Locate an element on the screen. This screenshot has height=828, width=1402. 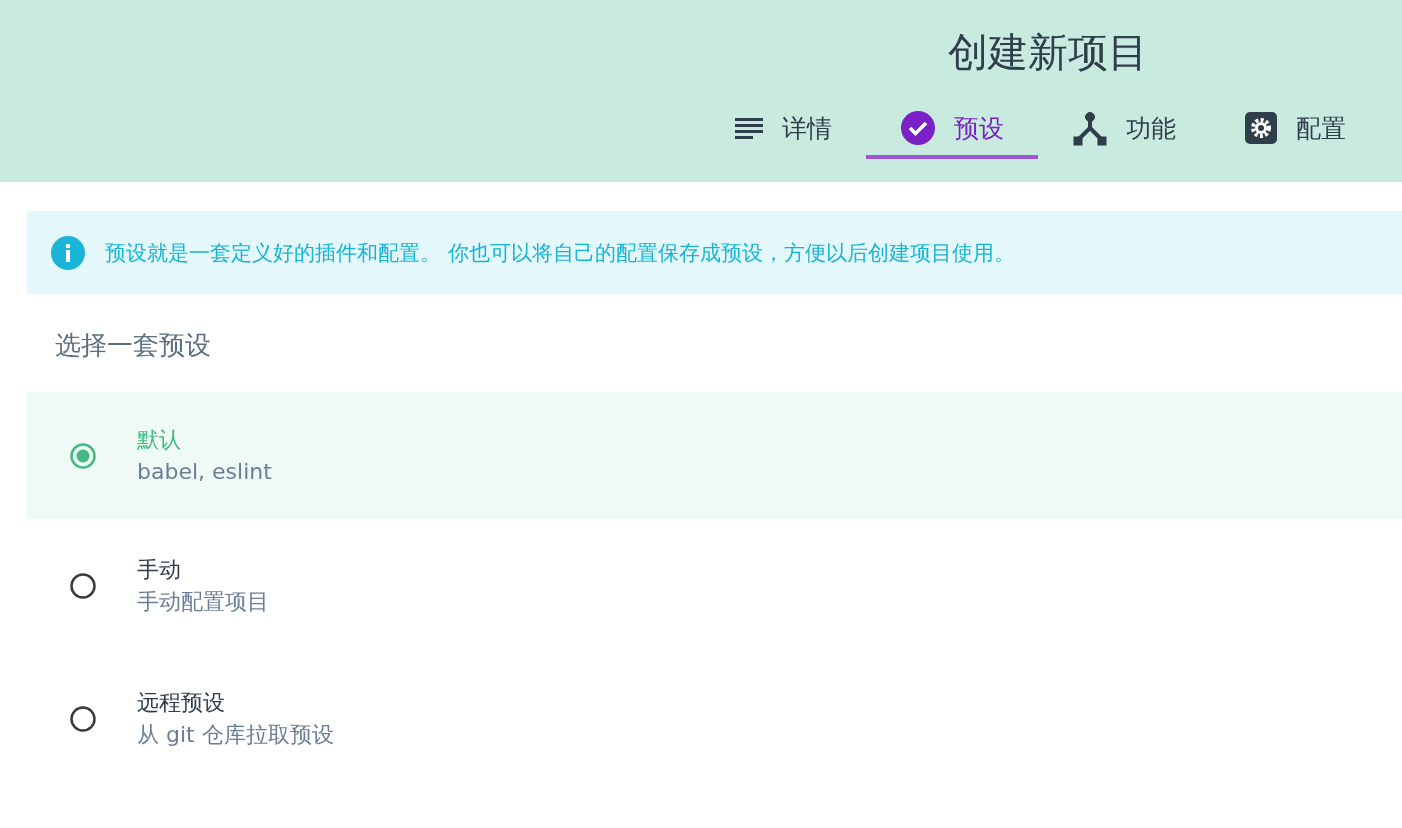
preset-description: 手动配置项目 is located at coordinates (203, 601).